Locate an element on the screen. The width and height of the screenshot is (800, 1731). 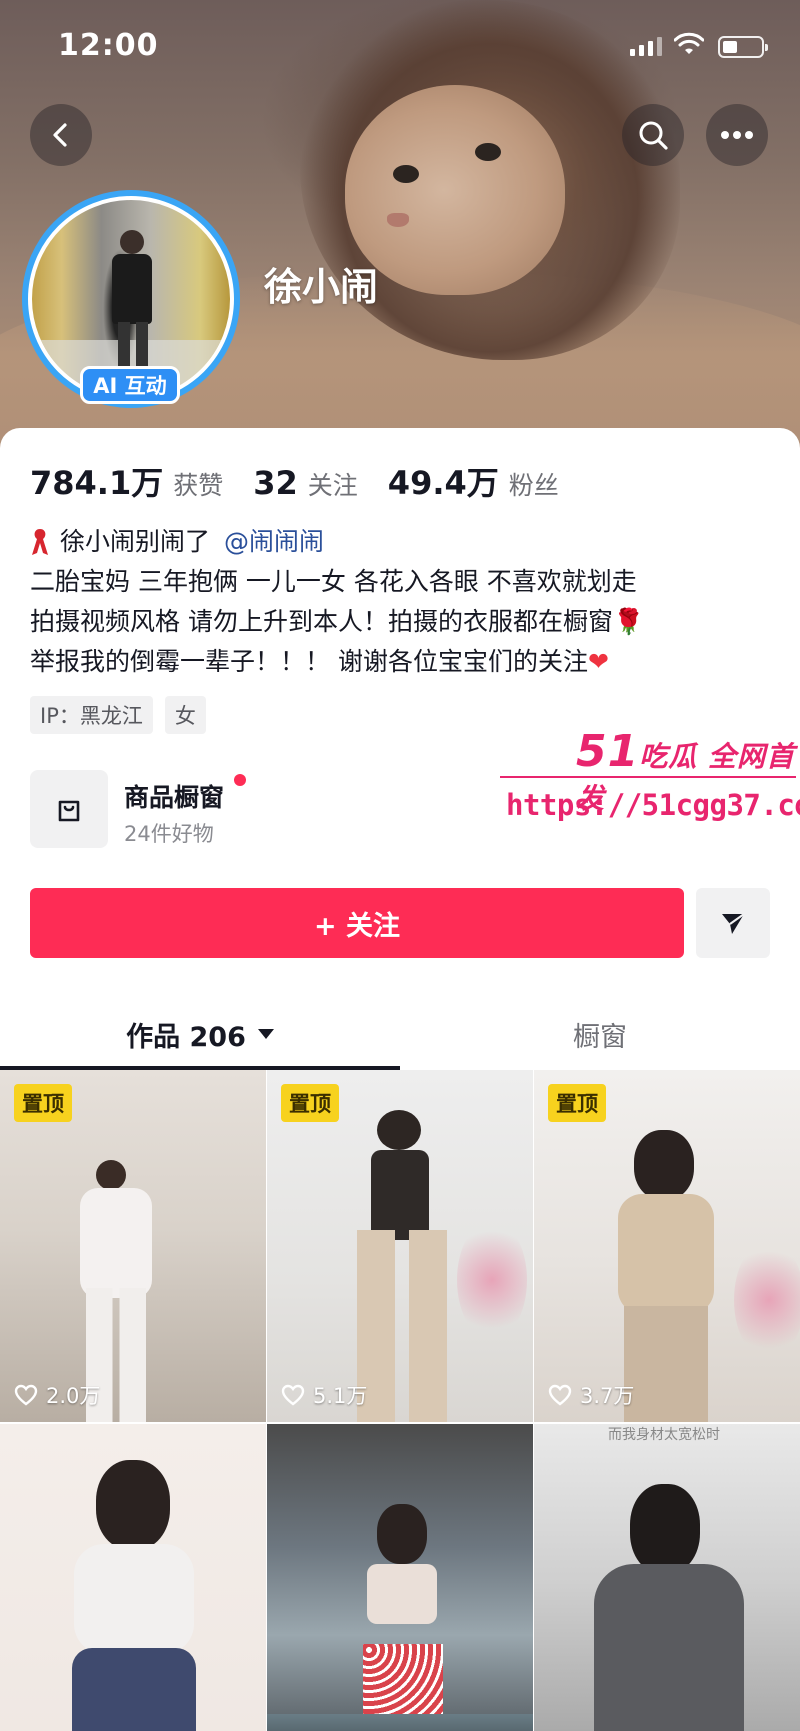
watermark: 51吃瓜 全网首发 https://51cgg37.com is located at coordinates (650, 786).